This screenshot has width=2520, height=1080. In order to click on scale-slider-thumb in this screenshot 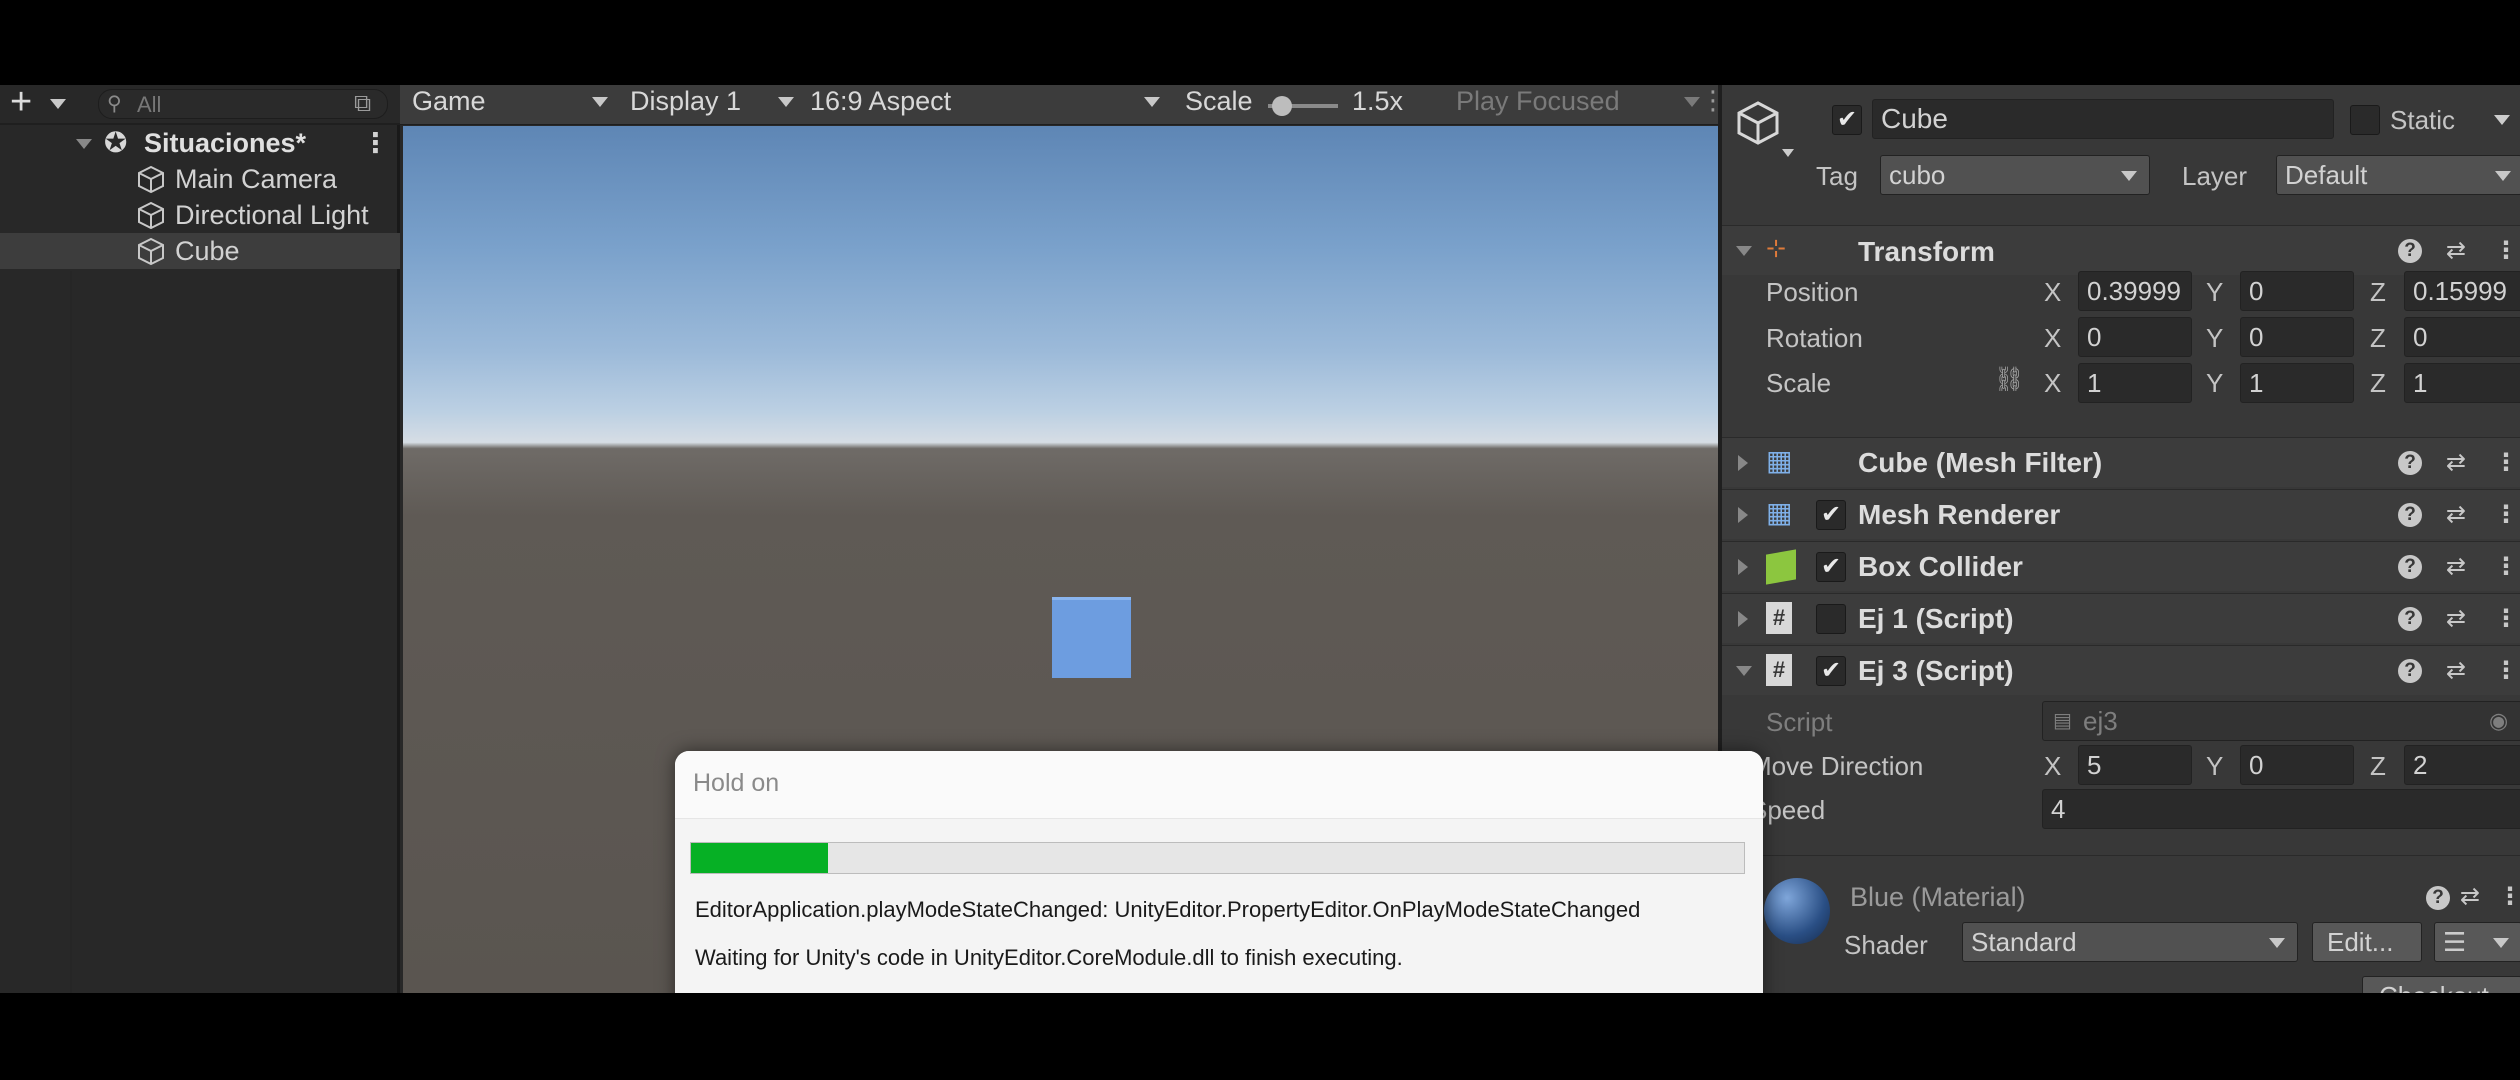, I will do `click(1282, 106)`.